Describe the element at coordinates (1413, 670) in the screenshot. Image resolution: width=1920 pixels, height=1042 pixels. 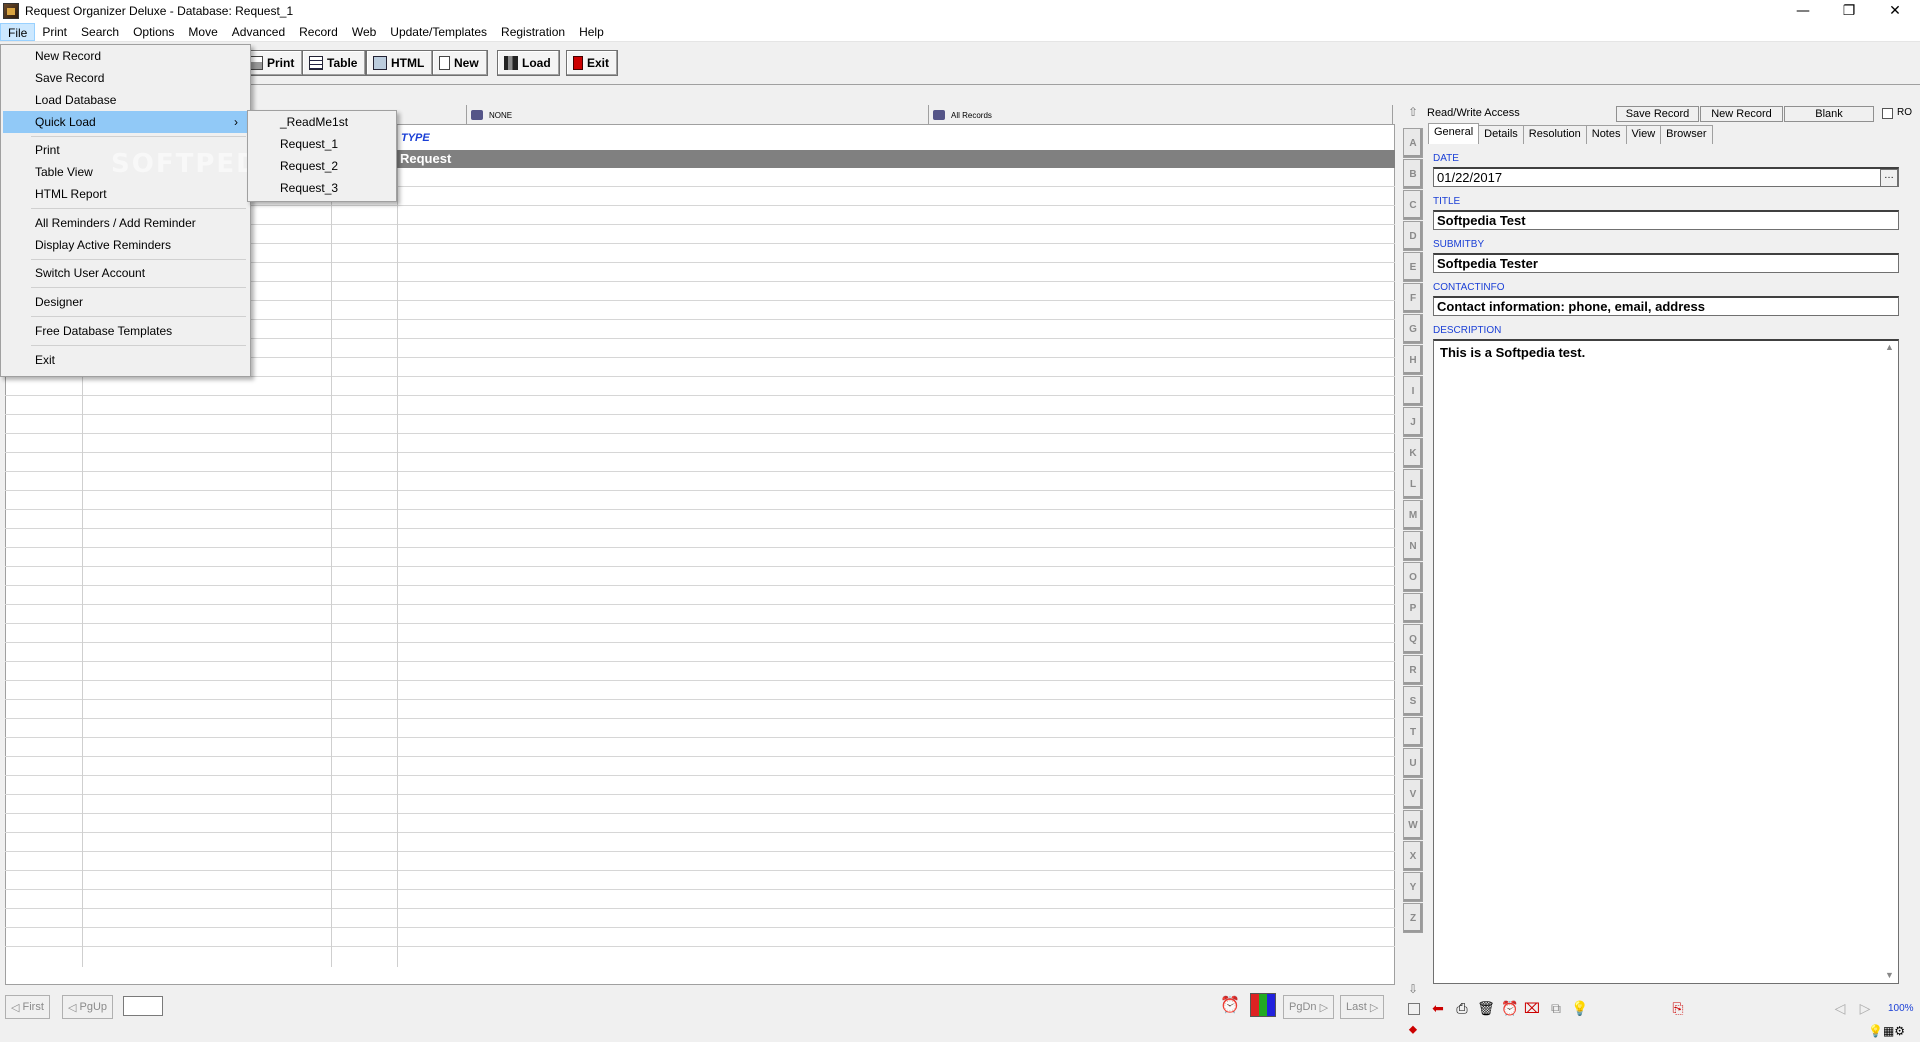
I see `alpha-index-r: R` at that location.